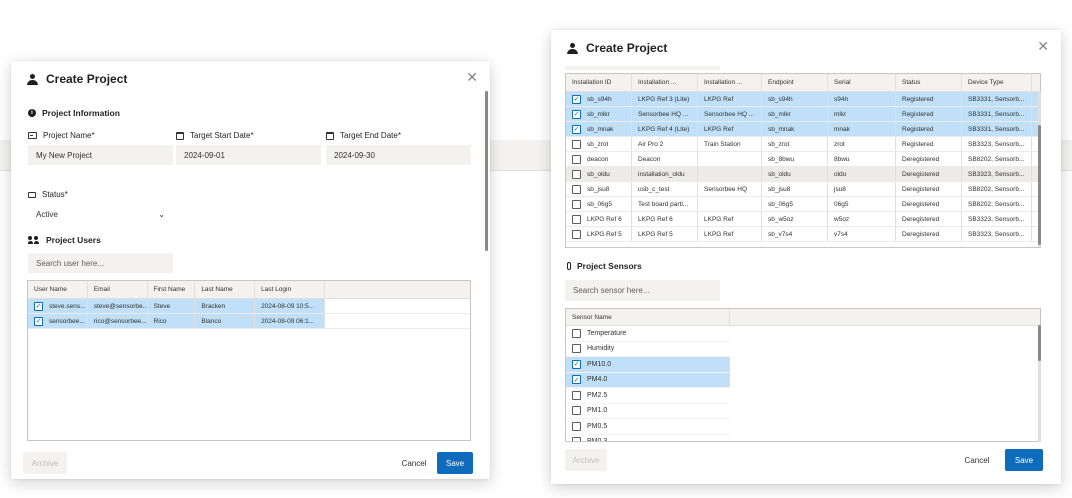  Describe the element at coordinates (730, 219) in the screenshot. I see `table-cell: LKPG Ref` at that location.